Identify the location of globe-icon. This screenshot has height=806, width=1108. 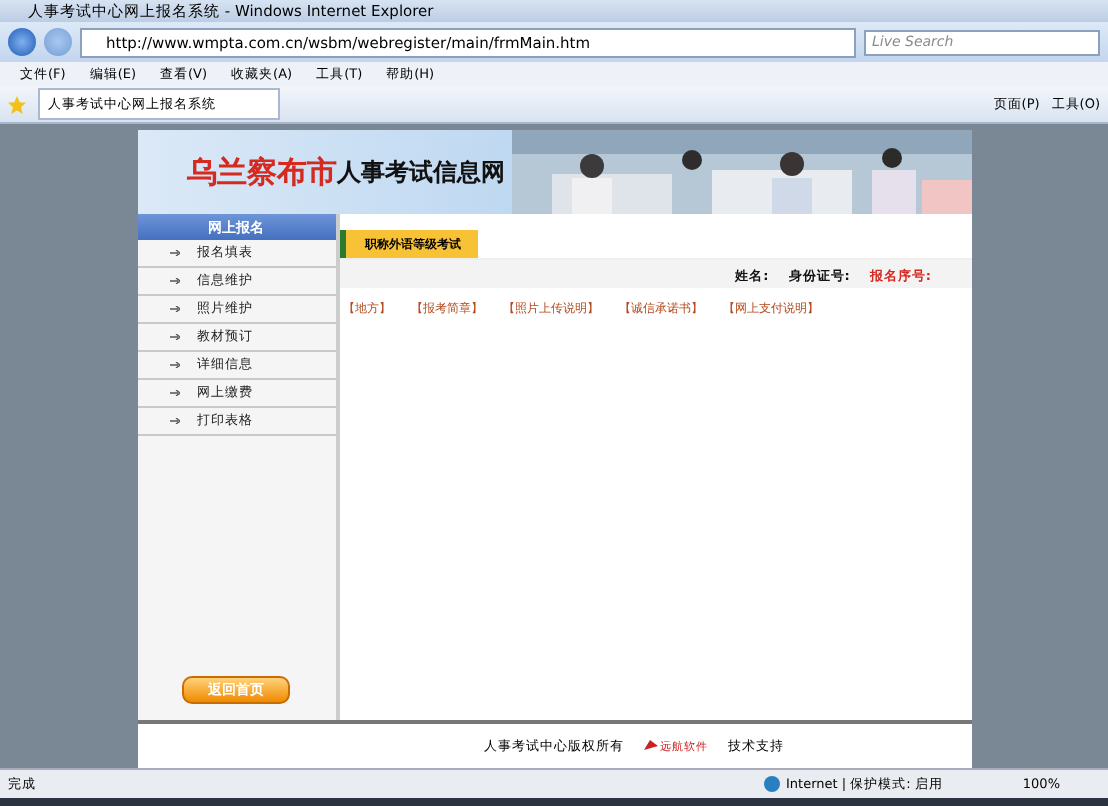
(772, 784).